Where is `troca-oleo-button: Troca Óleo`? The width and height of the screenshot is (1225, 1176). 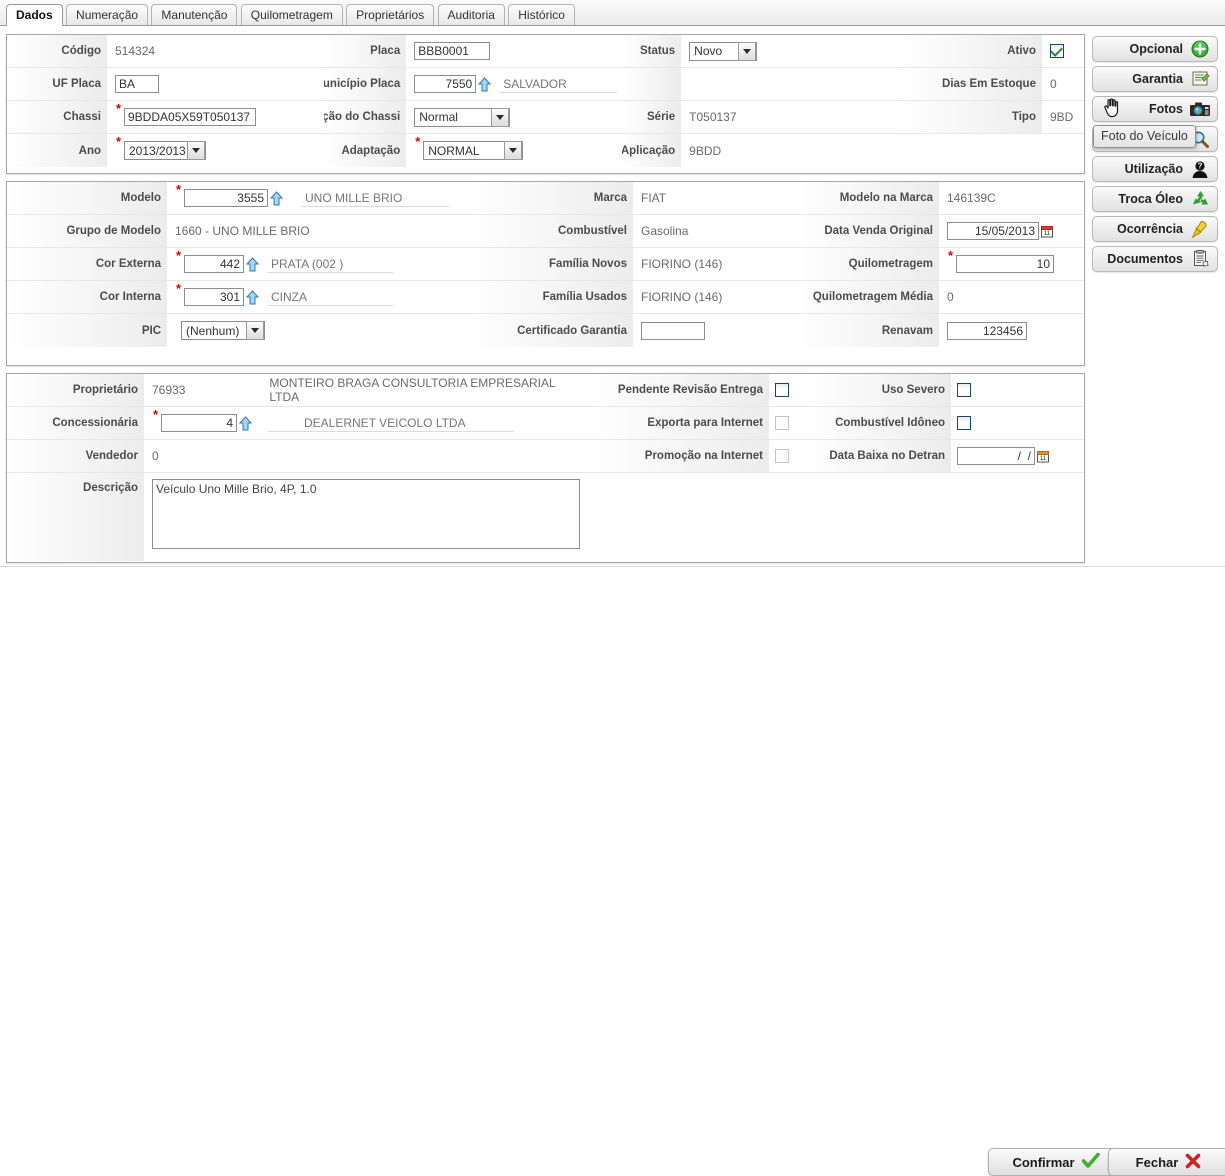 troca-oleo-button: Troca Óleo is located at coordinates (1155, 199).